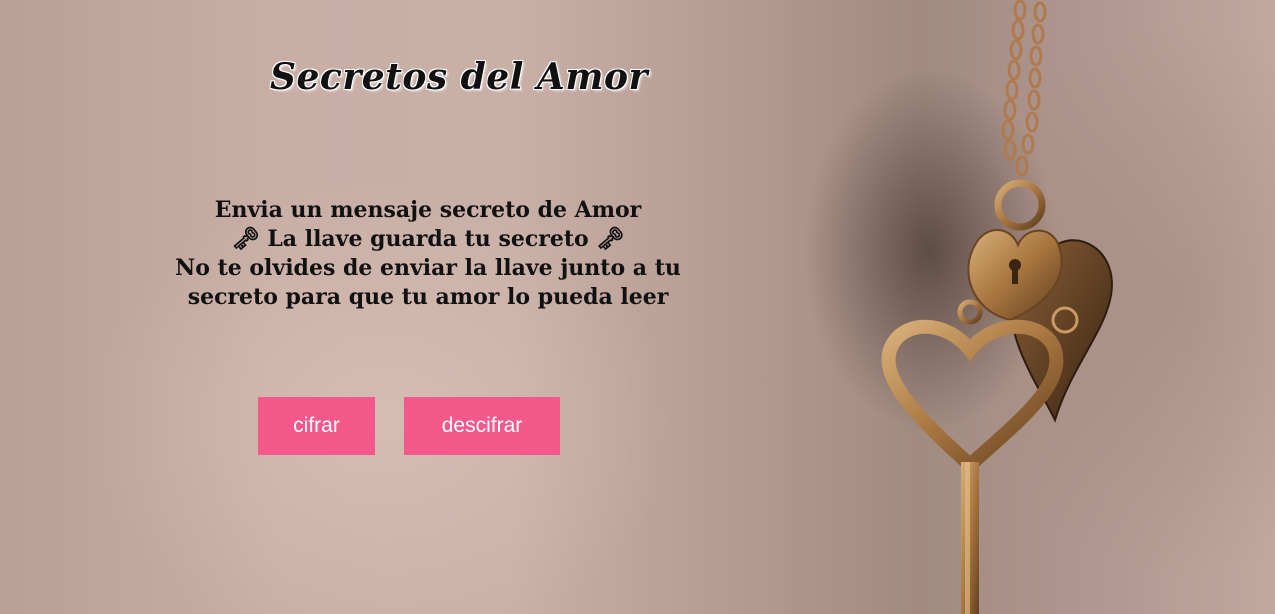 The width and height of the screenshot is (1275, 614). What do you see at coordinates (428, 210) in the screenshot?
I see `intro-line-1: Envia un mensaje secreto de Amor` at bounding box center [428, 210].